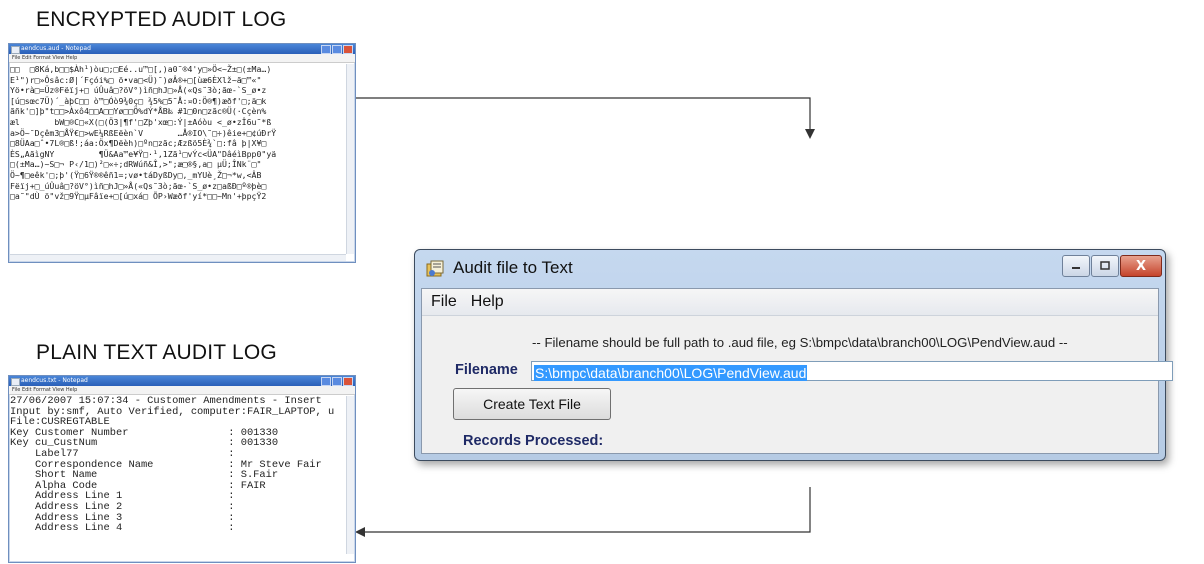 The width and height of the screenshot is (1204, 564). What do you see at coordinates (122, 453) in the screenshot?
I see `text-line: Label77 :` at bounding box center [122, 453].